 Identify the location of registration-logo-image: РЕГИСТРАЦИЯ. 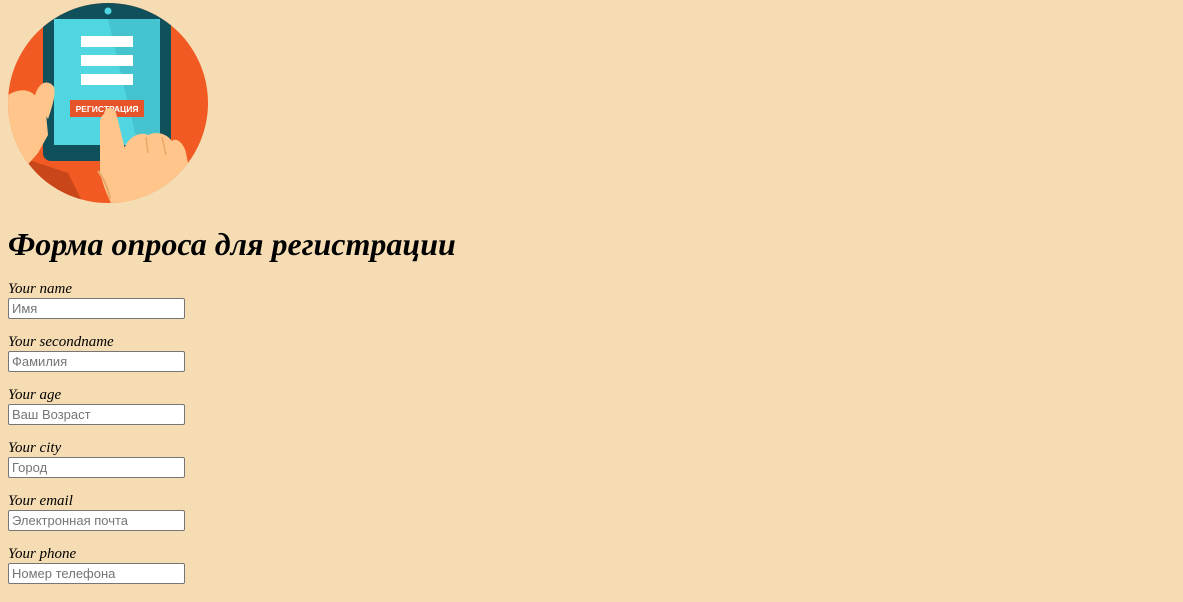
(108, 103).